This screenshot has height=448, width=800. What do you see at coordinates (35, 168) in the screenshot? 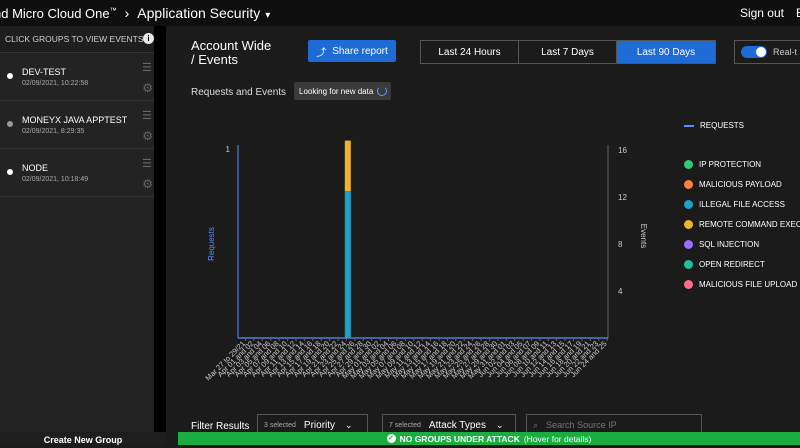
I see `group-name: NODE` at bounding box center [35, 168].